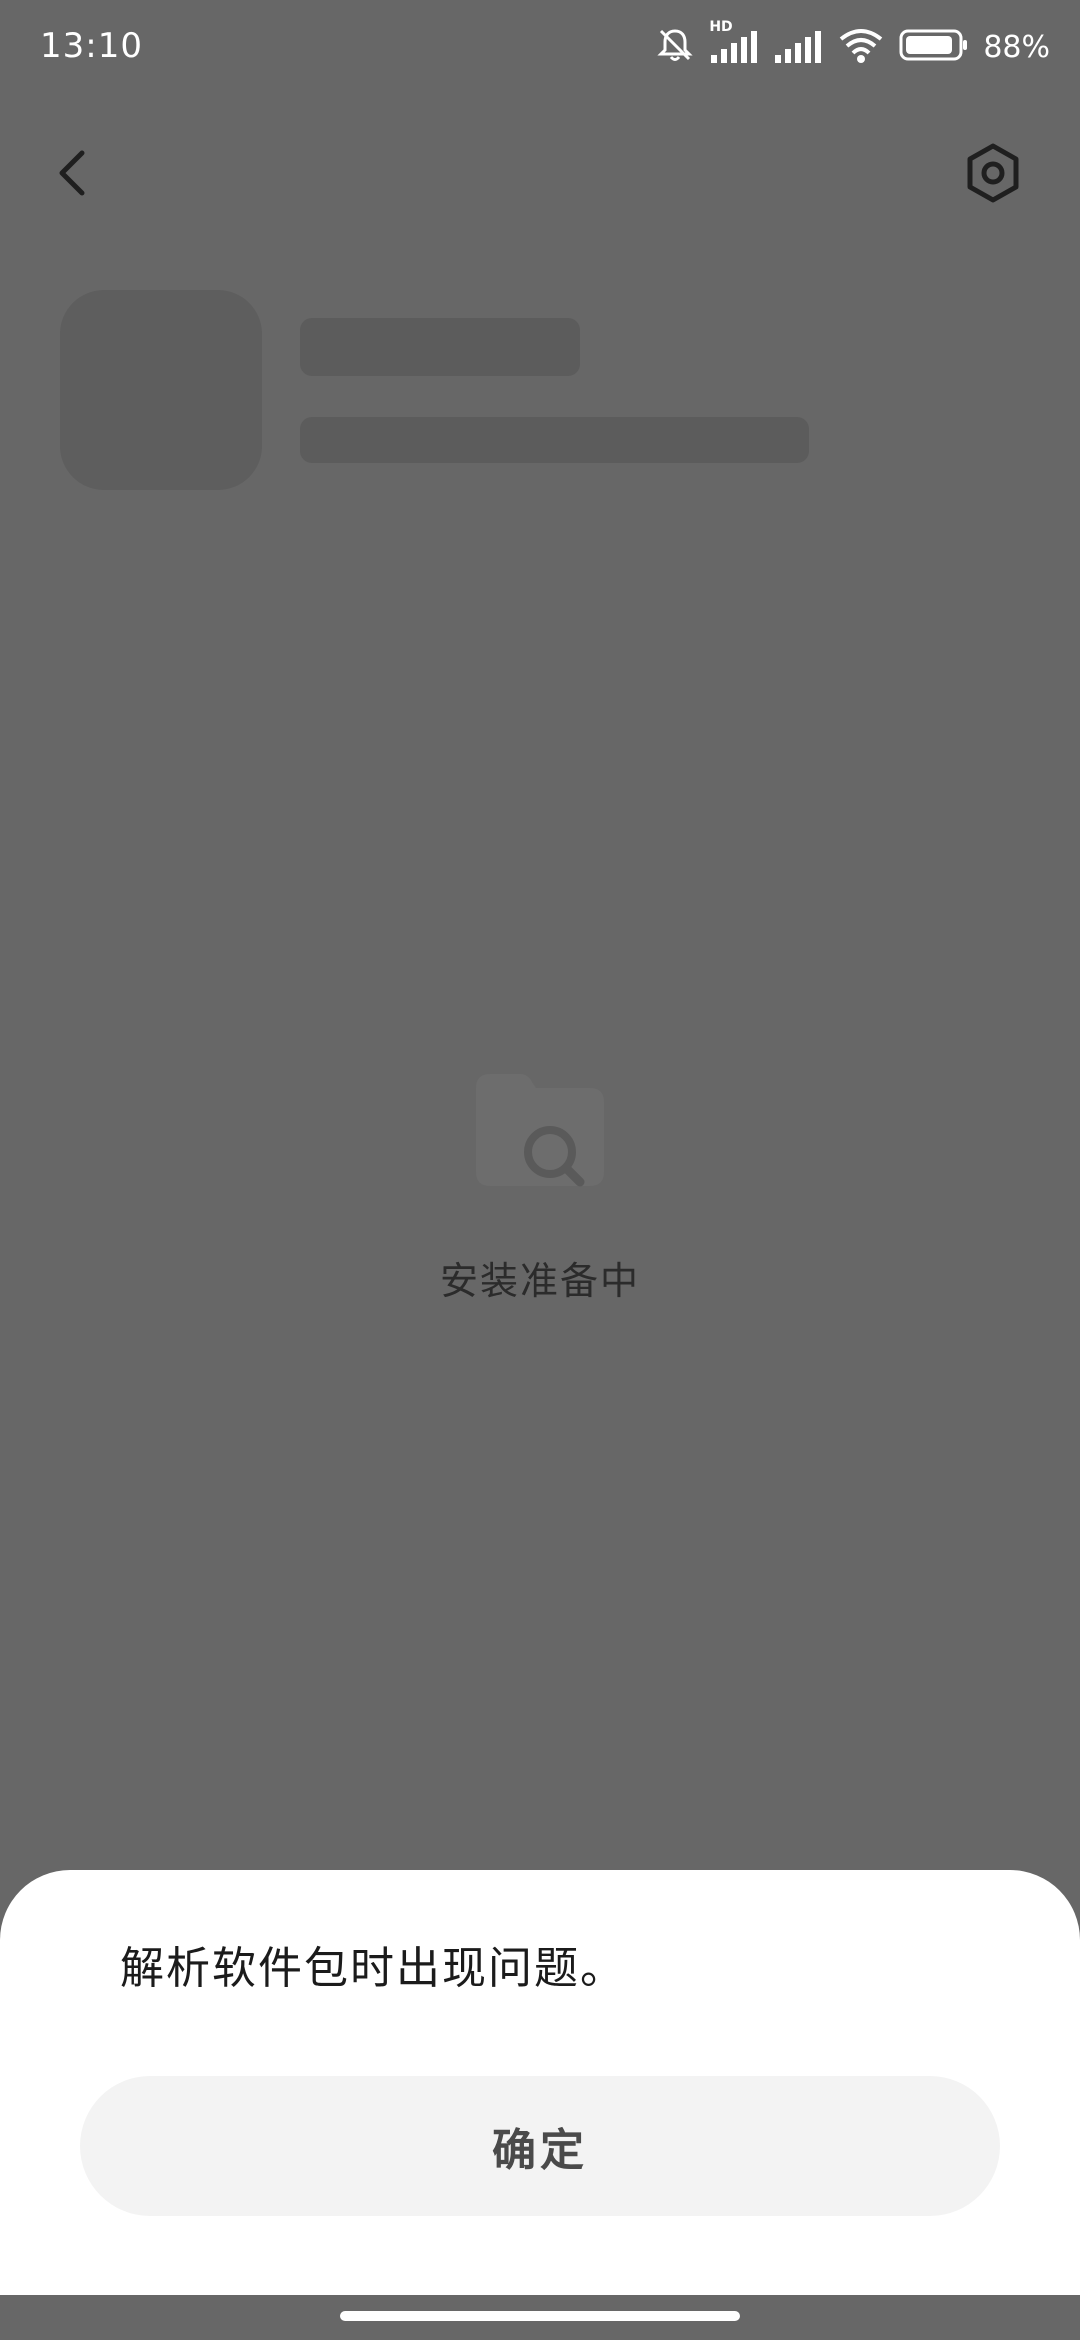 This screenshot has height=2340, width=1080. I want to click on hexagon-settings-icon, so click(993, 175).